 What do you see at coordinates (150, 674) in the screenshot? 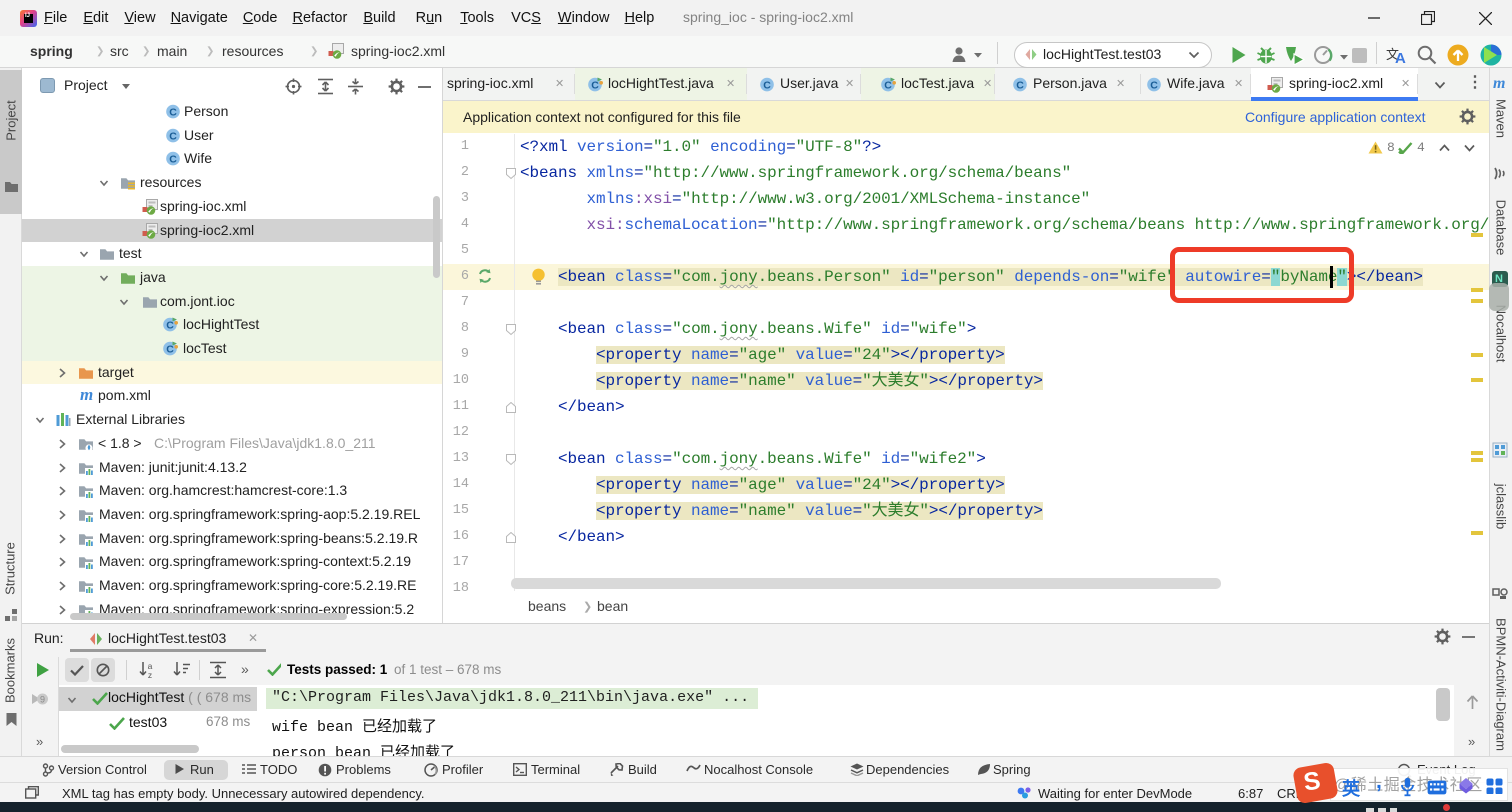
I see `svg-text: z` at bounding box center [150, 674].